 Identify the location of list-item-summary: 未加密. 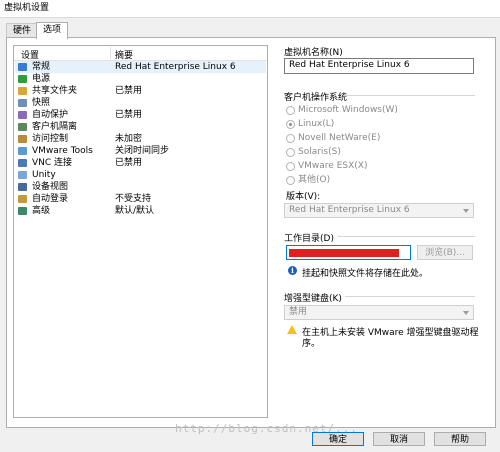
(129, 139).